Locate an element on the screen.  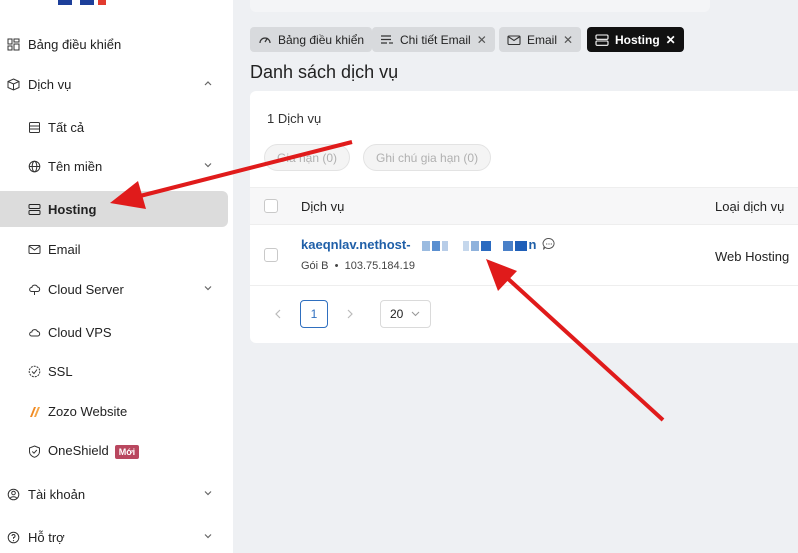
tab-label: Bảng điều khiển is located at coordinates (321, 39).